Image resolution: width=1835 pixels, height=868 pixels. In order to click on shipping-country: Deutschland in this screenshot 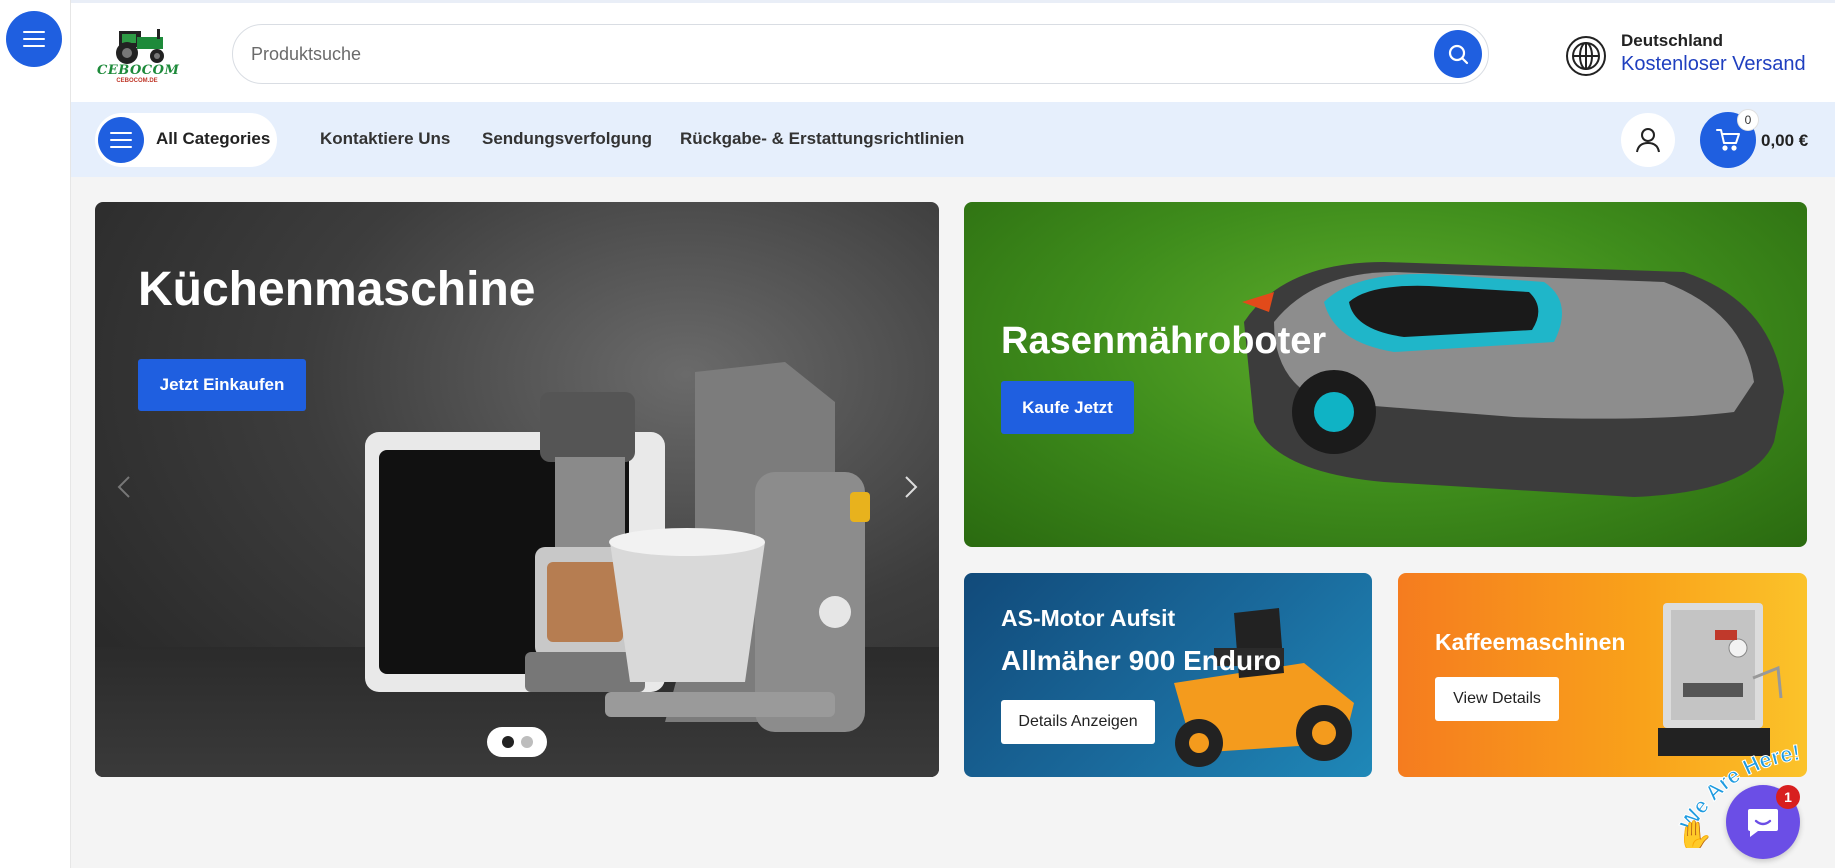, I will do `click(1672, 40)`.